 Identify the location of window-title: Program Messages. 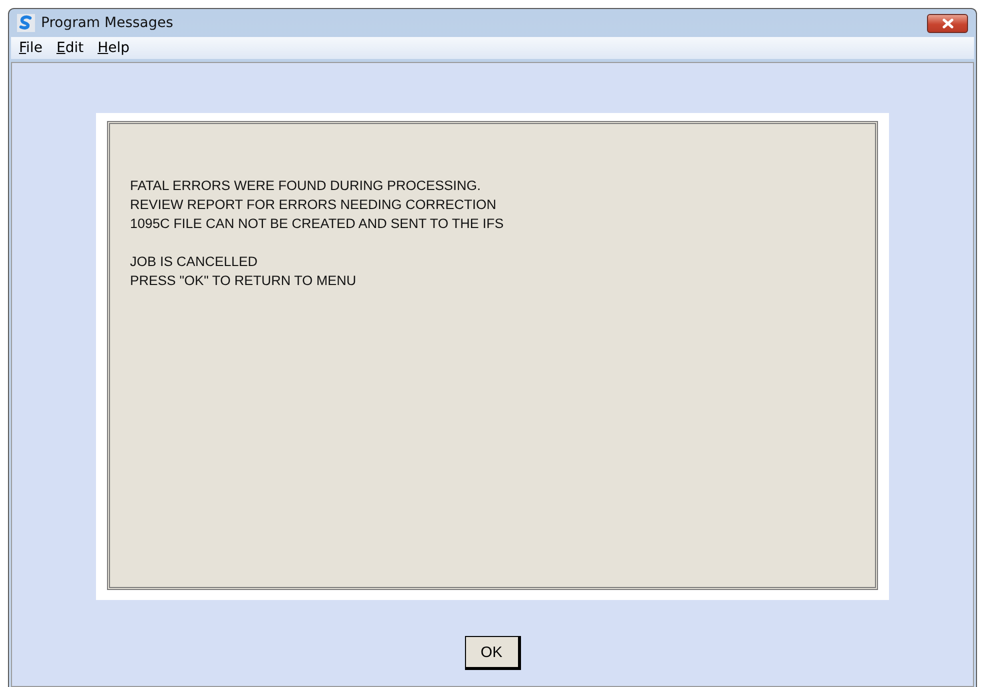
(107, 23).